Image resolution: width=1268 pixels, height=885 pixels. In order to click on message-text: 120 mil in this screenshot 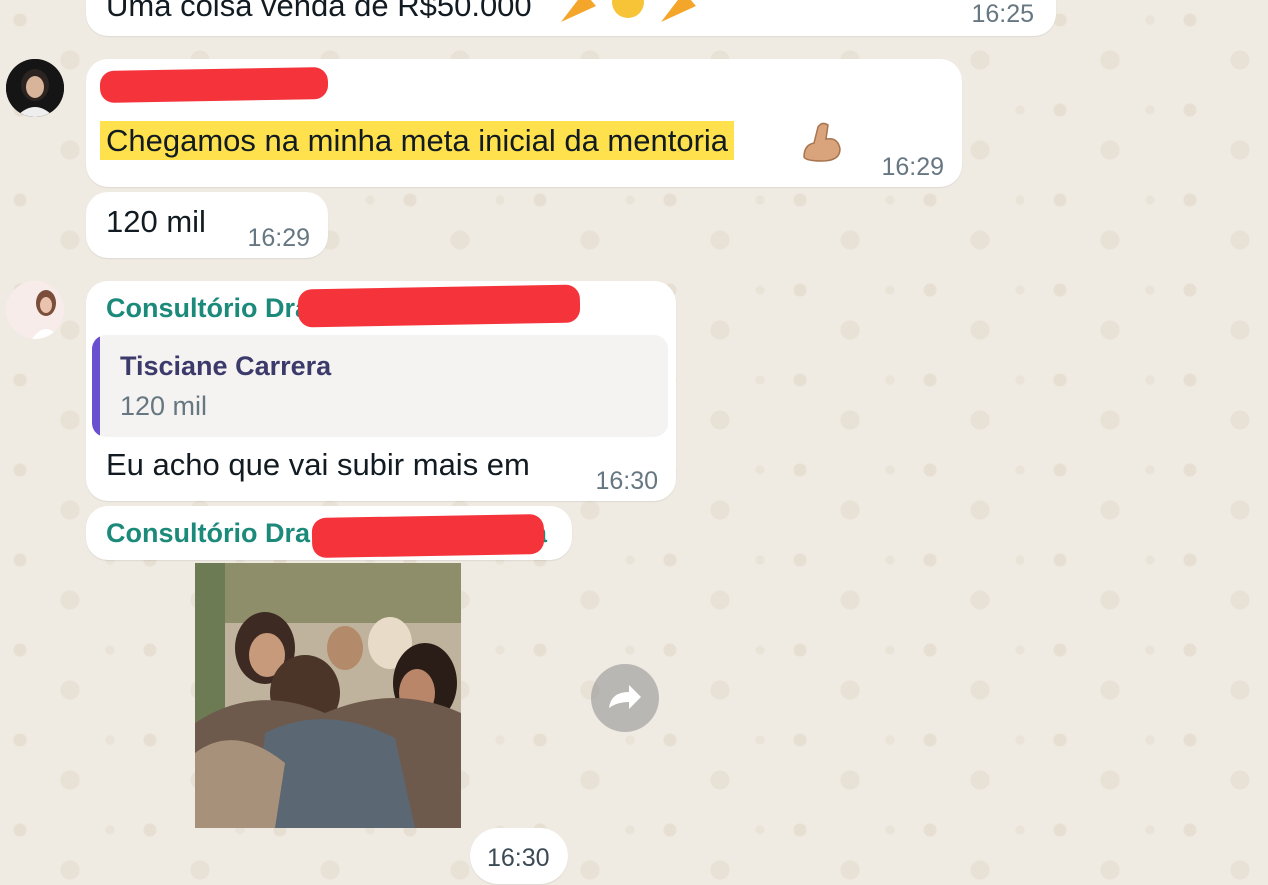, I will do `click(156, 221)`.